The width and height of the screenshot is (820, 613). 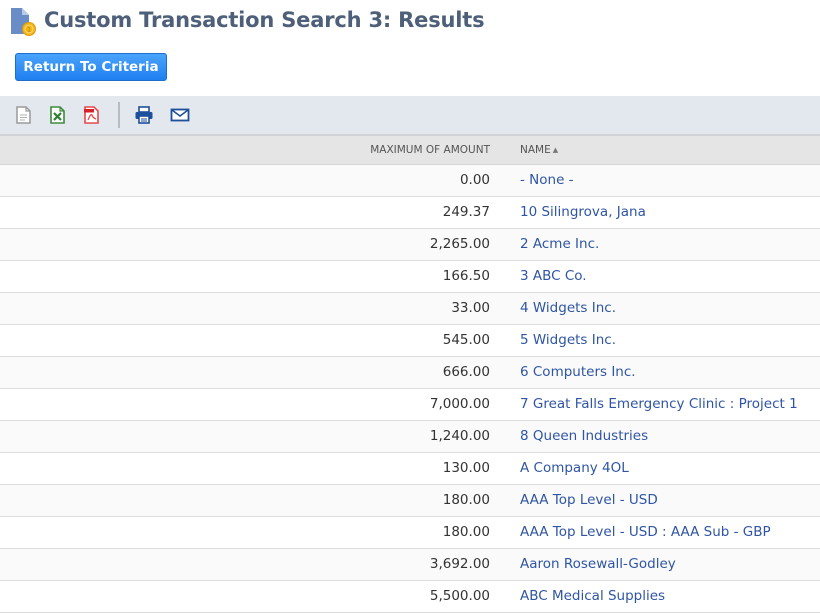 What do you see at coordinates (430, 150) in the screenshot?
I see `column-header-maximum-of-amount: MAXIMUM OF AMOUNT` at bounding box center [430, 150].